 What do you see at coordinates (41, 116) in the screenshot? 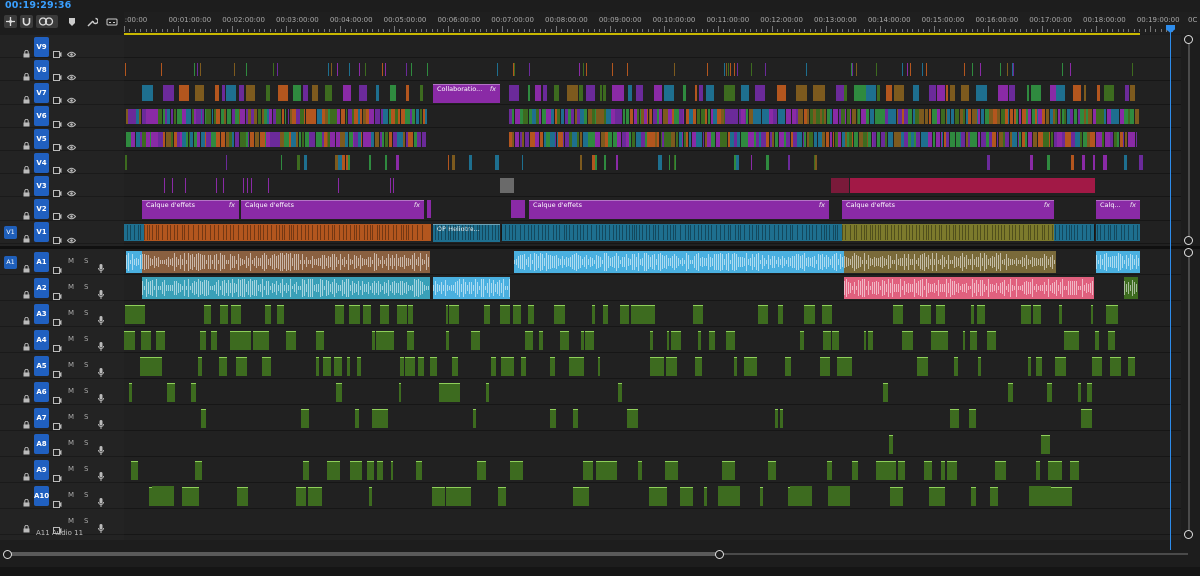
I see `track-target-v6: V6` at bounding box center [41, 116].